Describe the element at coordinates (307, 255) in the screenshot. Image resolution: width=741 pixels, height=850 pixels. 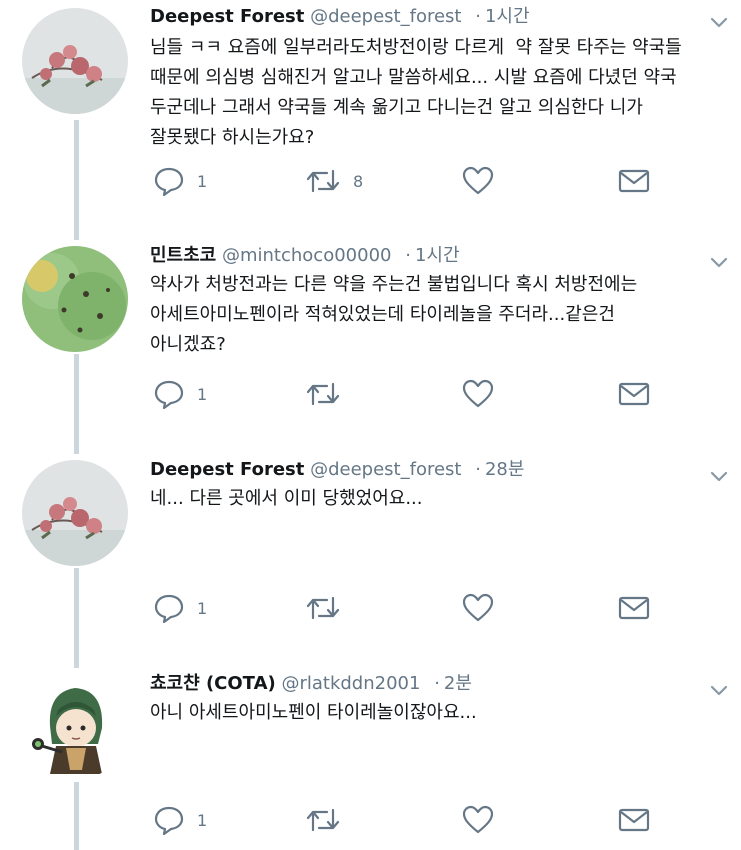
I see `user-handle: @mintchoco00000` at that location.